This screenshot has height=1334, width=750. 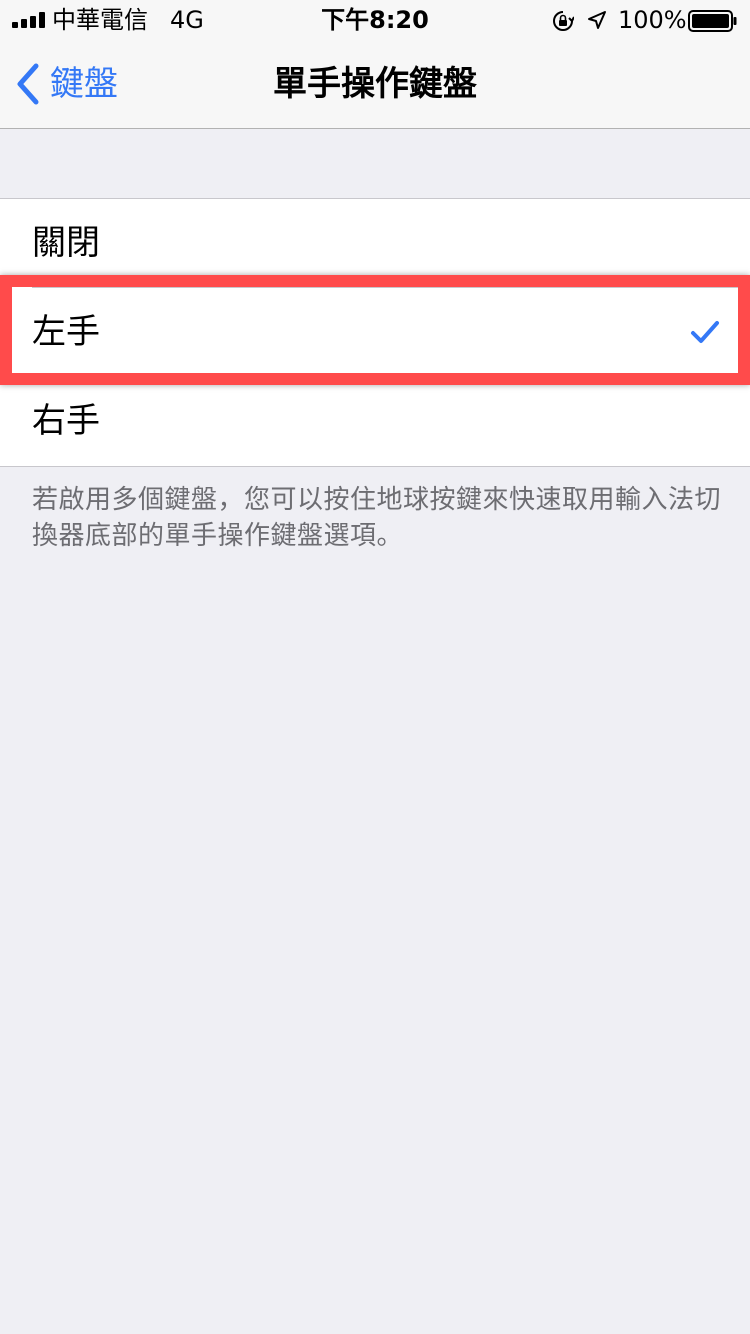 What do you see at coordinates (712, 21) in the screenshot?
I see `battery-icon` at bounding box center [712, 21].